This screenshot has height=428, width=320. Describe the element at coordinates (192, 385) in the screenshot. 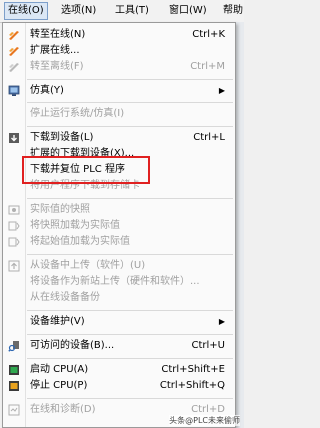

I see `menu-item-shortcut: Ctrl+Shift+Q` at that location.